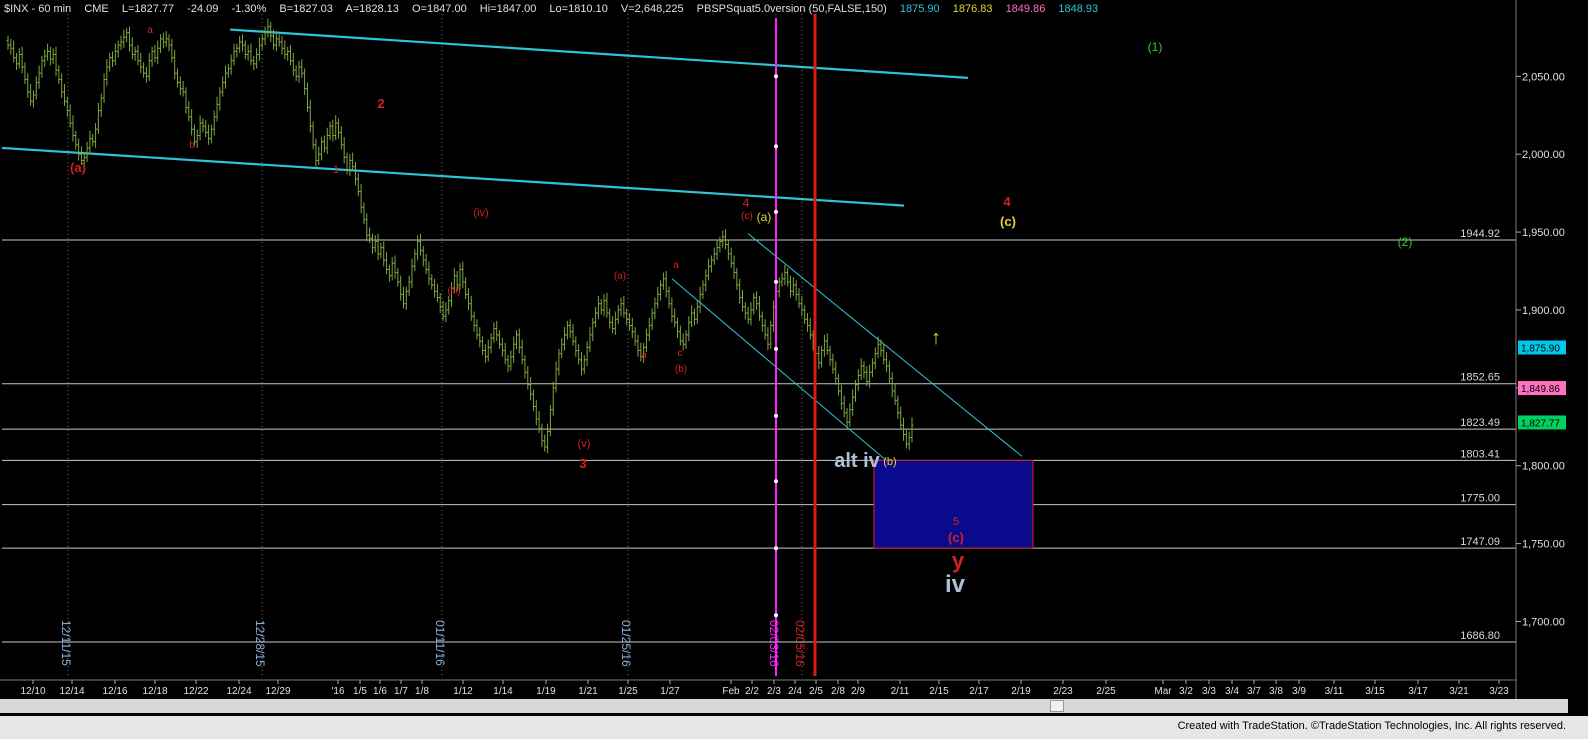  I want to click on x-tick-label: 2/3, so click(774, 691).